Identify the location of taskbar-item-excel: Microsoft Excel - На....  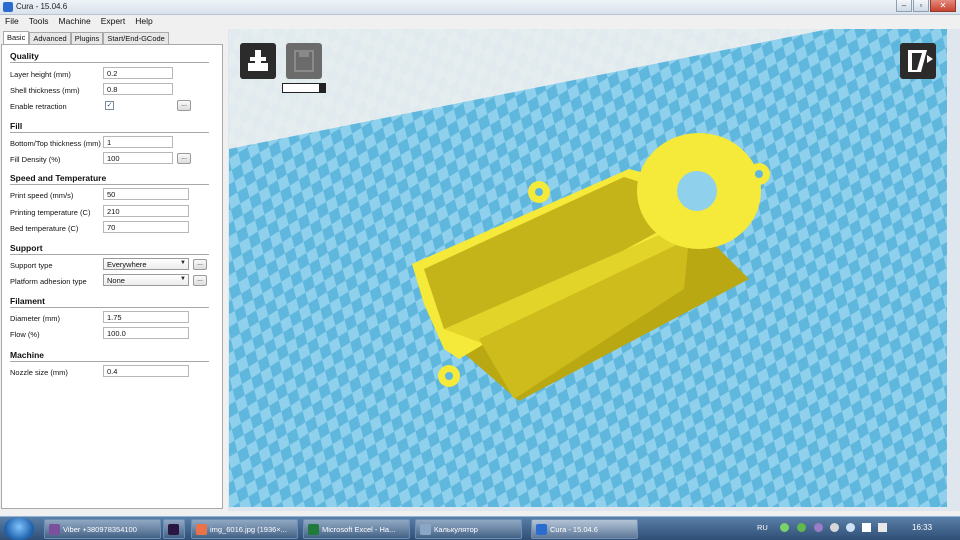
(356, 529).